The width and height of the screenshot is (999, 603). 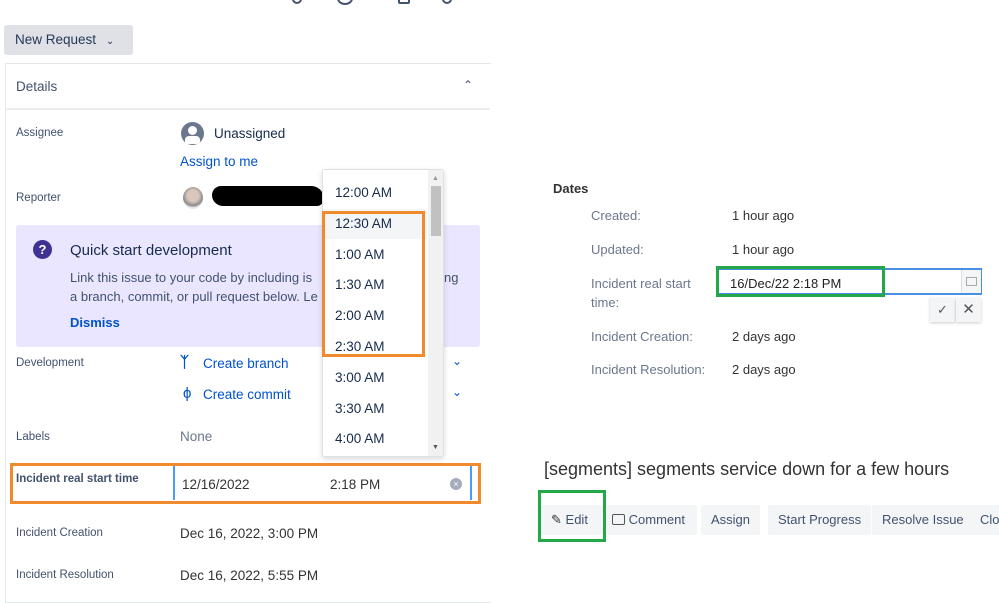 What do you see at coordinates (971, 281) in the screenshot?
I see `calendar-icon` at bounding box center [971, 281].